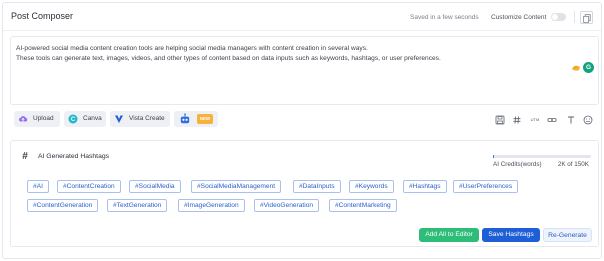 Image resolution: width=604 pixels, height=261 pixels. Describe the element at coordinates (38, 186) in the screenshot. I see `hashtag-chip: #AI` at that location.